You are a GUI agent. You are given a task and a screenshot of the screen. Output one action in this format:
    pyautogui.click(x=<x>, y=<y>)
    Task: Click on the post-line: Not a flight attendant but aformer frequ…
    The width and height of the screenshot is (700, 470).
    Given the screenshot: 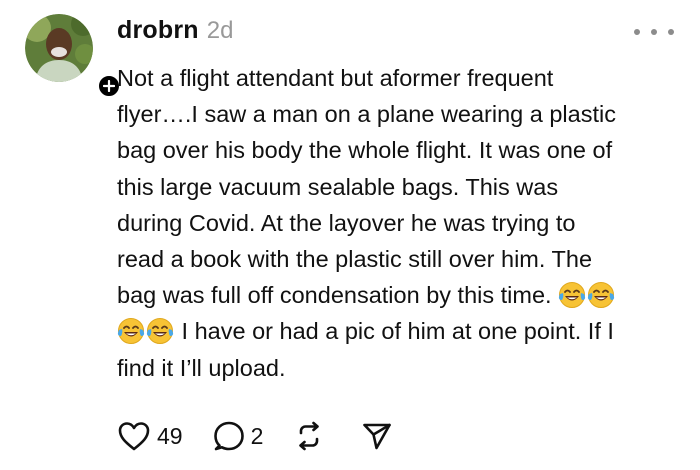 What is the action you would take?
    pyautogui.click(x=335, y=78)
    